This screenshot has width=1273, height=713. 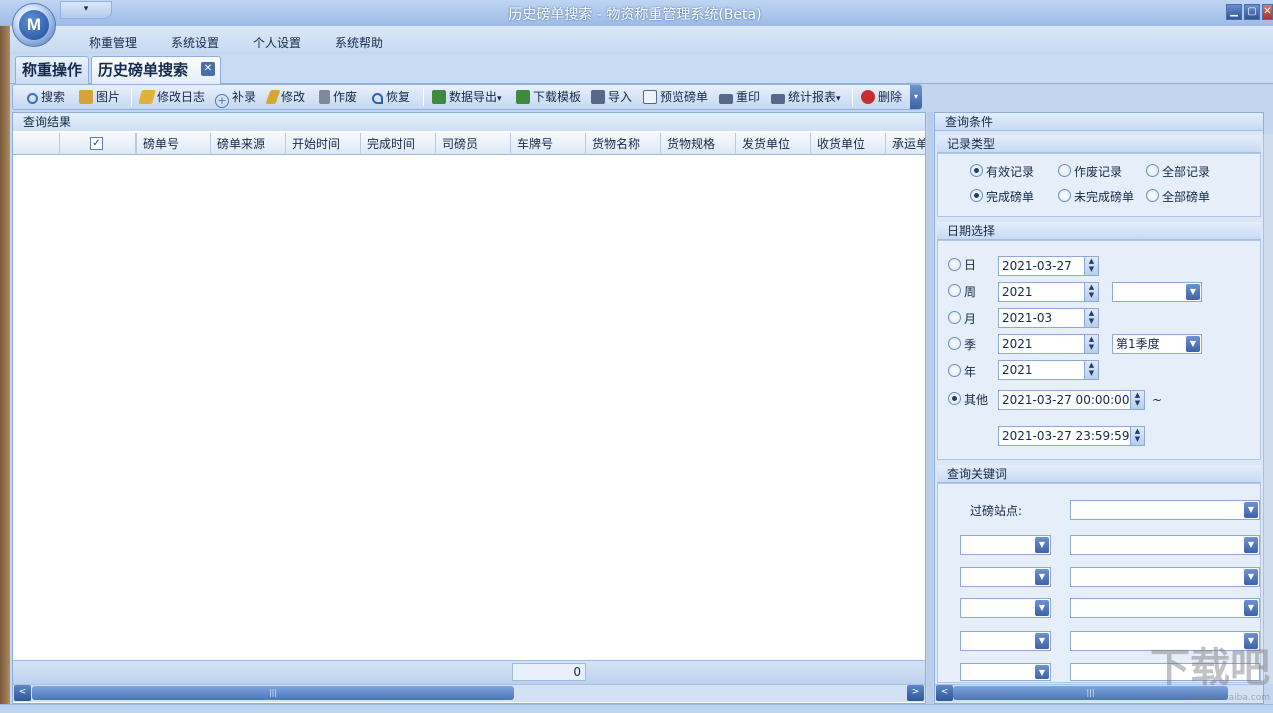 I want to click on menu-system-settings: 系统设置, so click(x=195, y=42).